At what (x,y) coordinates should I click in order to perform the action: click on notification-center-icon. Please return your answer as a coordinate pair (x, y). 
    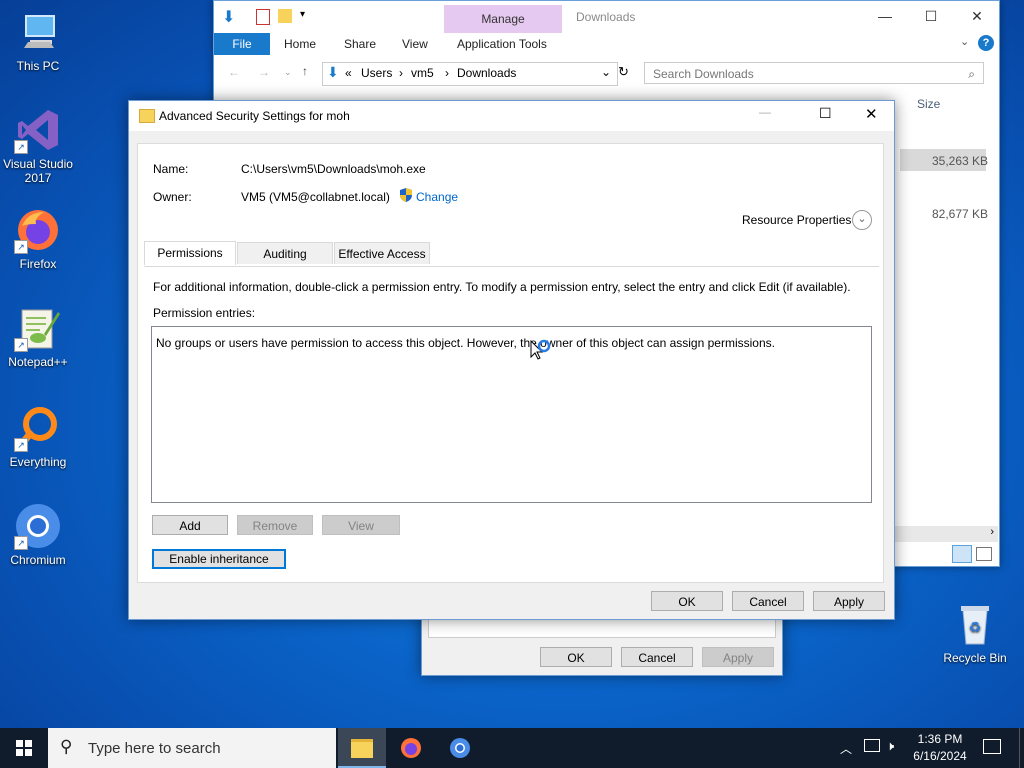
    Looking at the image, I should click on (992, 746).